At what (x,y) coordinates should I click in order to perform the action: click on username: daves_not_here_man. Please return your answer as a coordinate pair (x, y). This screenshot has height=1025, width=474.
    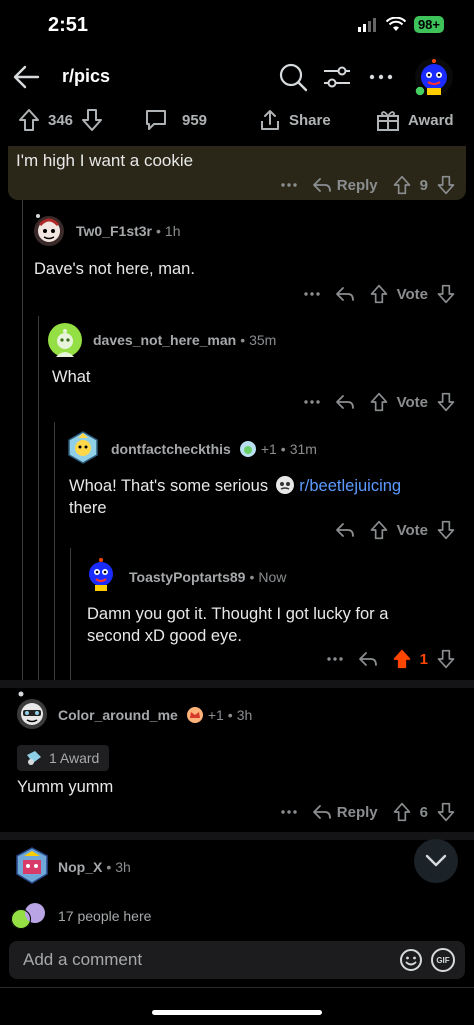
    Looking at the image, I should click on (164, 340).